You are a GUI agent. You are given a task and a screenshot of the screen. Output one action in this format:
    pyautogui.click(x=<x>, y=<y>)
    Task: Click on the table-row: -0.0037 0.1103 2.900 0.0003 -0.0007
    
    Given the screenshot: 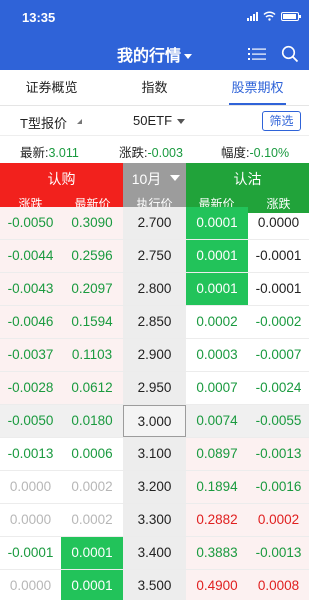 What is the action you would take?
    pyautogui.click(x=154, y=355)
    